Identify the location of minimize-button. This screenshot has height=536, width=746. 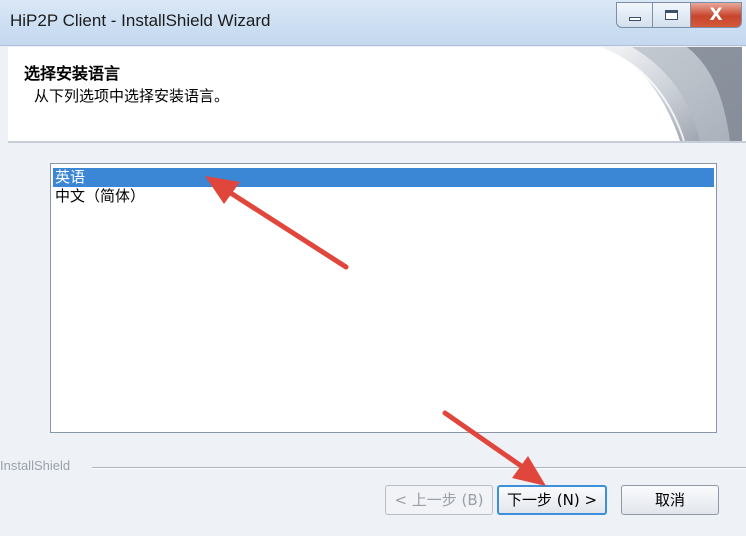
(634, 15).